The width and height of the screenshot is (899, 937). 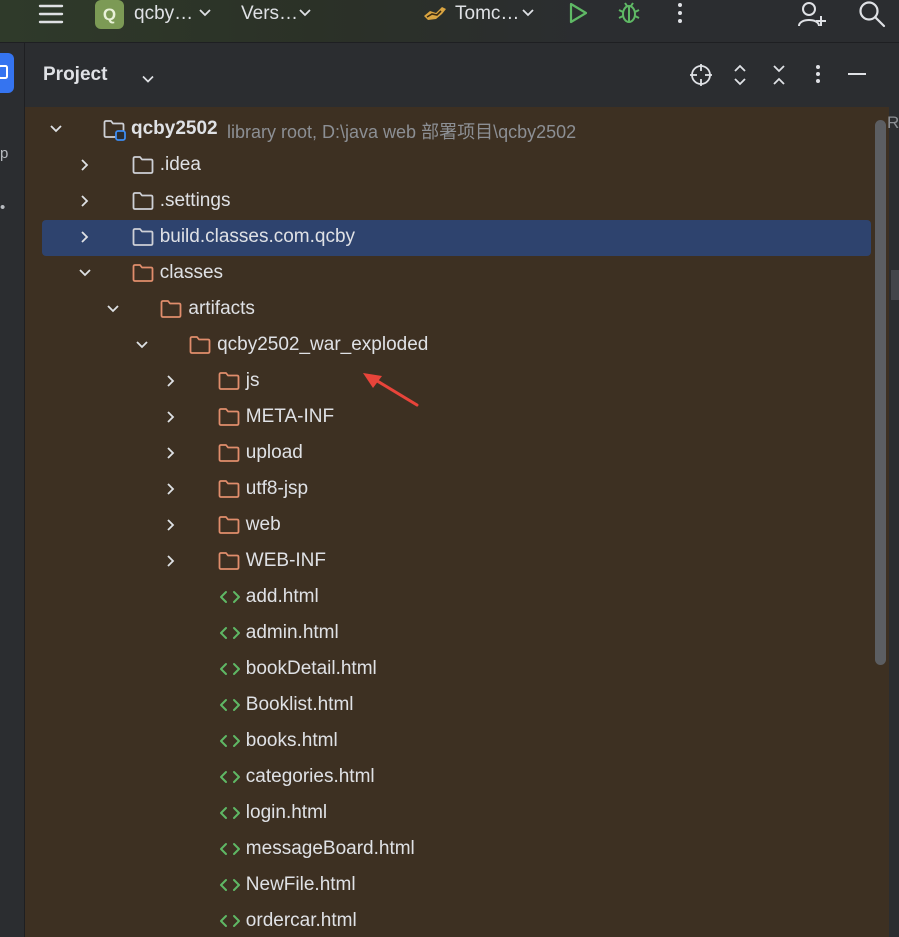 What do you see at coordinates (740, 77) in the screenshot?
I see `expand-all-icon` at bounding box center [740, 77].